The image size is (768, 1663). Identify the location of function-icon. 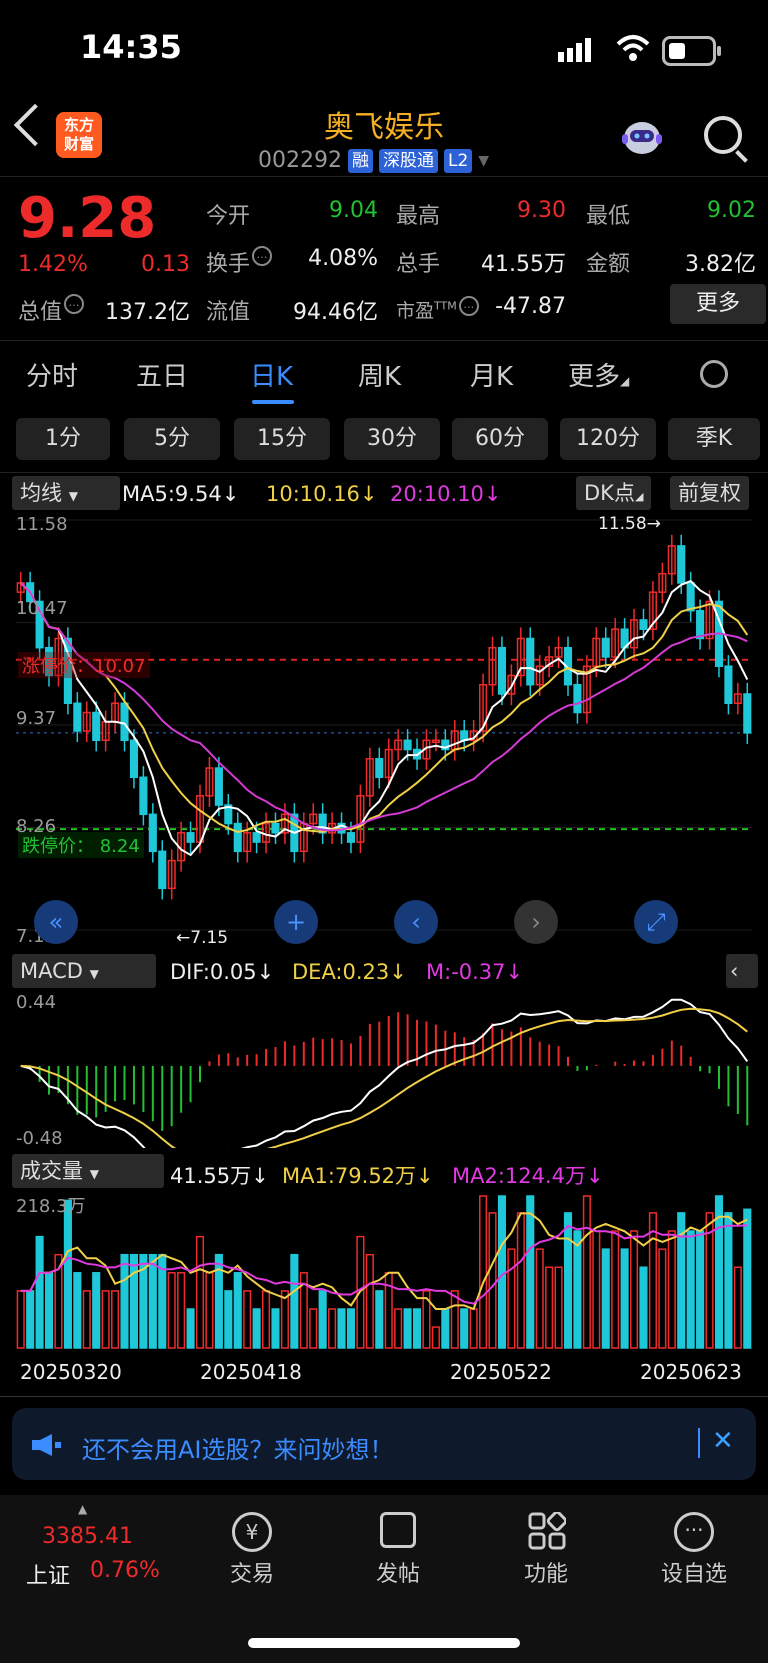
(547, 1531).